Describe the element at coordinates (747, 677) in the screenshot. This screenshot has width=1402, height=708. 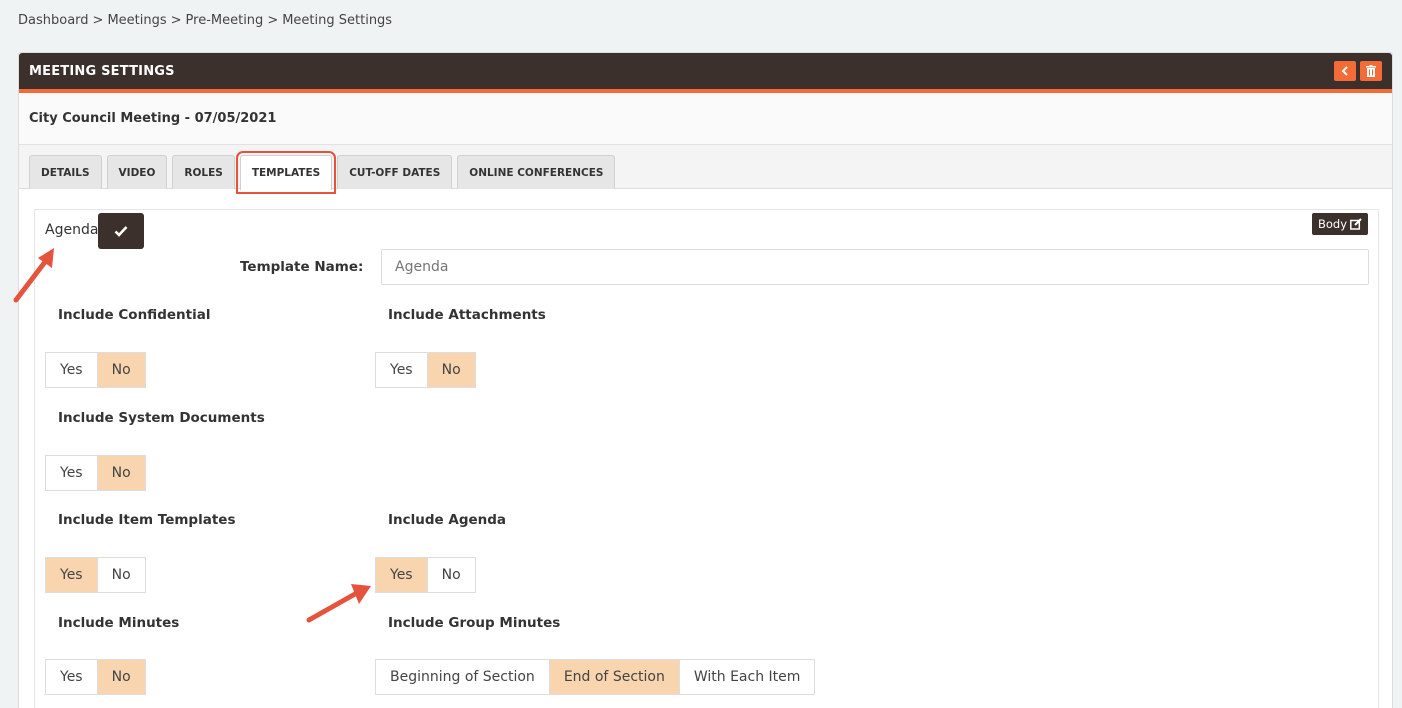
I see `group-minutes-with-each-item: With Each Item` at that location.